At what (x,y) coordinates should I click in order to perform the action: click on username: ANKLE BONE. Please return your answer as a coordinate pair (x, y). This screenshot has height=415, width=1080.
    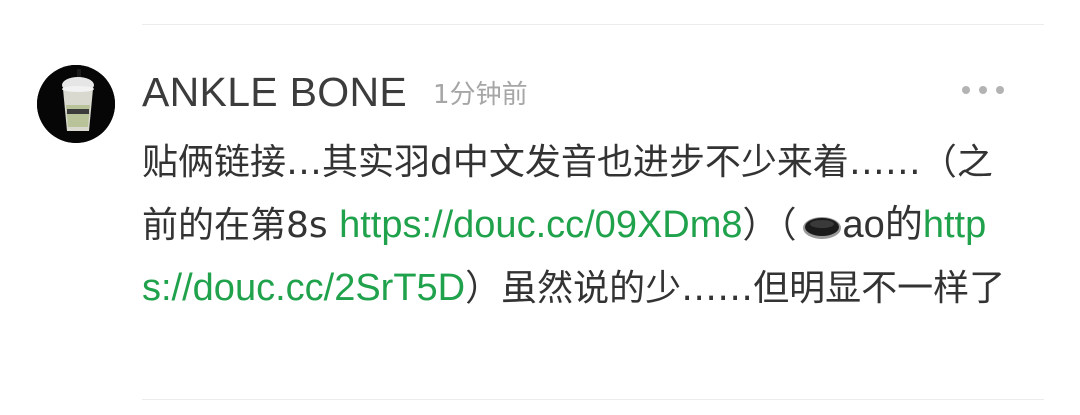
    Looking at the image, I should click on (274, 92).